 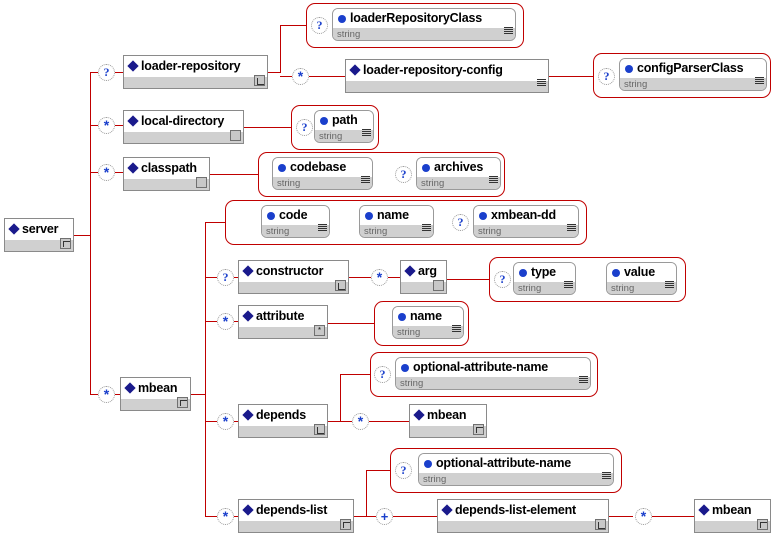 I want to click on attr-codebase: codebase string, so click(x=322, y=173).